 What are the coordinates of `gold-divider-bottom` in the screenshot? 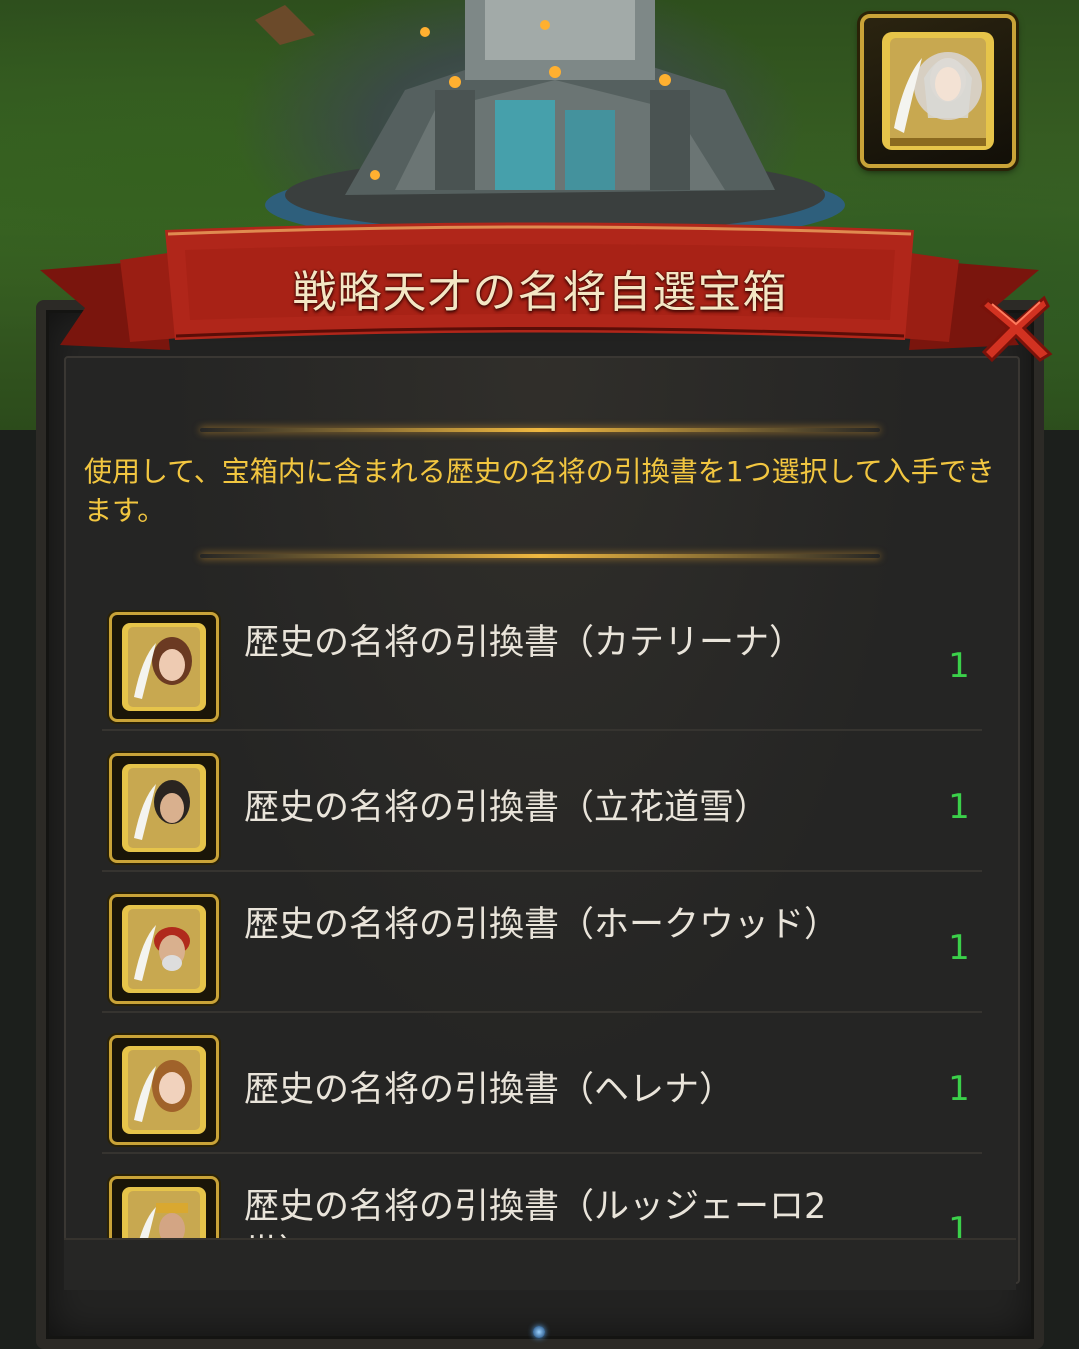 It's located at (540, 556).